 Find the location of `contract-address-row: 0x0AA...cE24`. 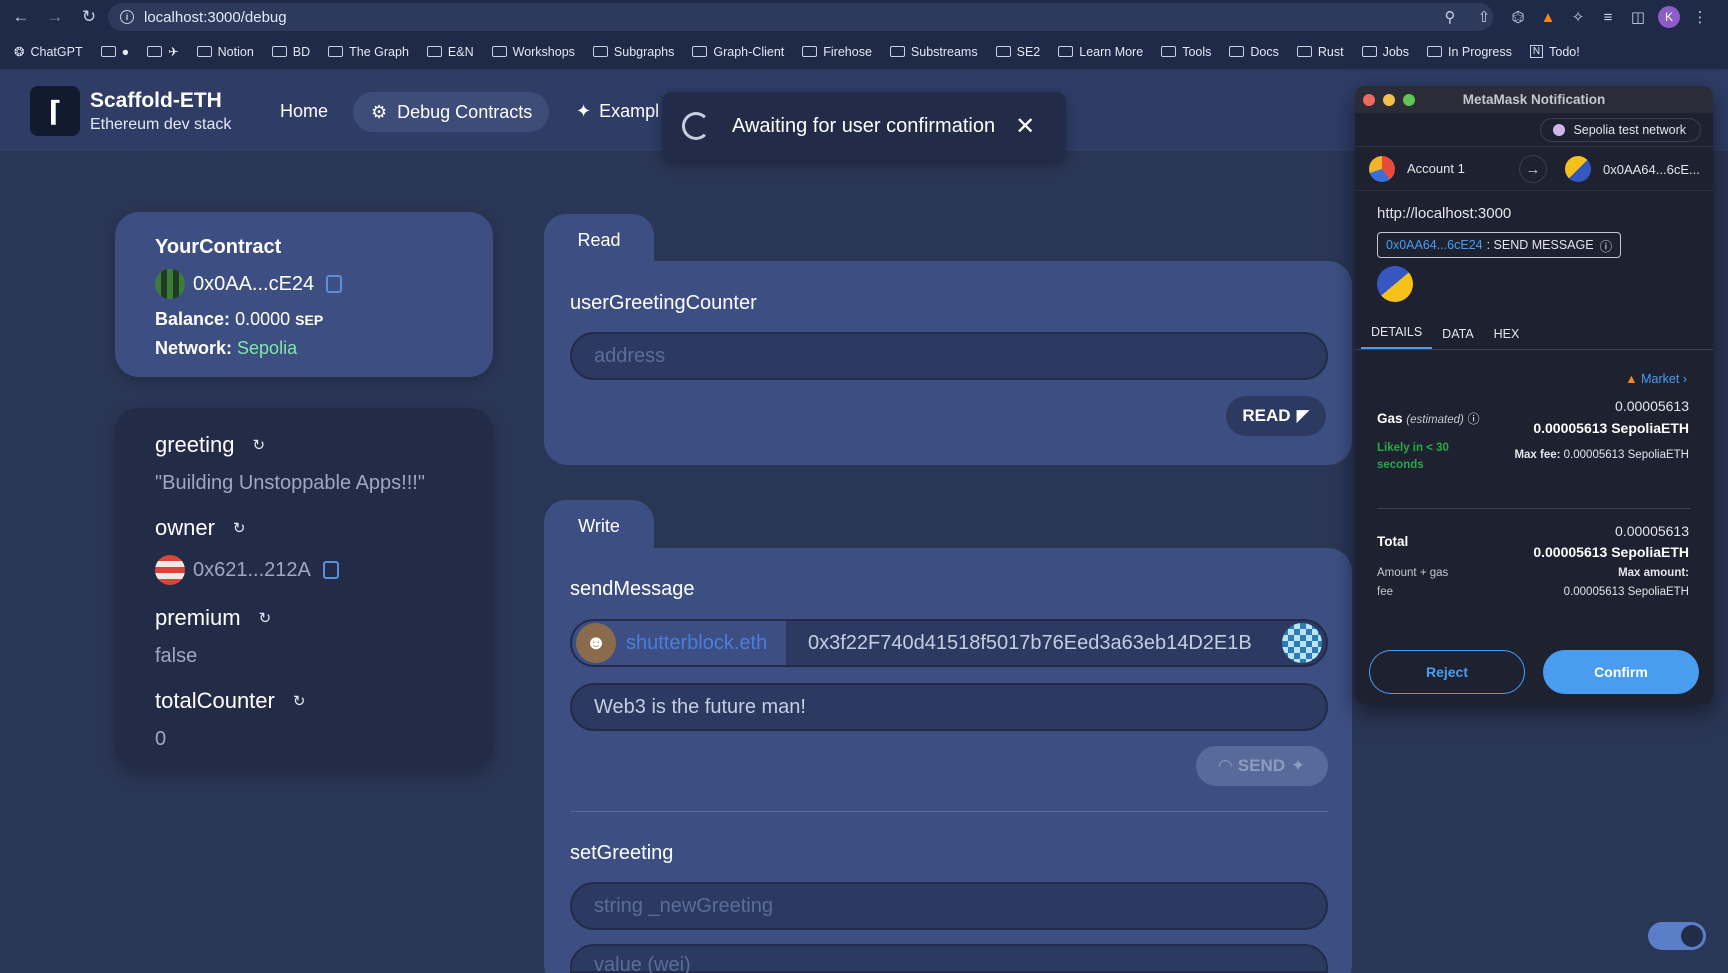

contract-address-row: 0x0AA...cE24 is located at coordinates (304, 284).